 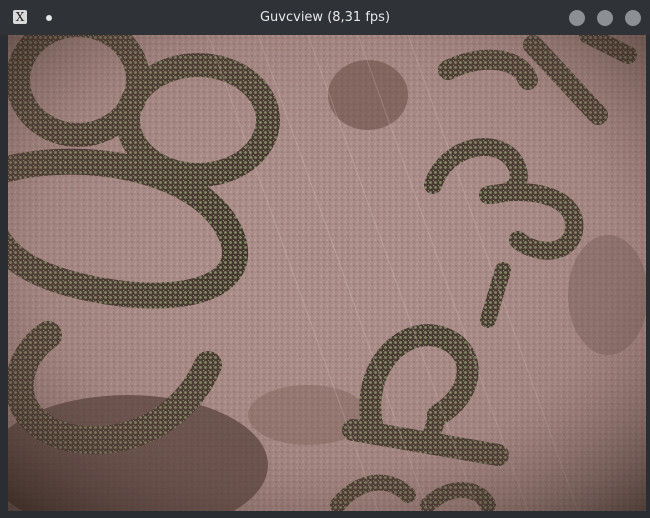 I want to click on close-button, so click(x=633, y=18).